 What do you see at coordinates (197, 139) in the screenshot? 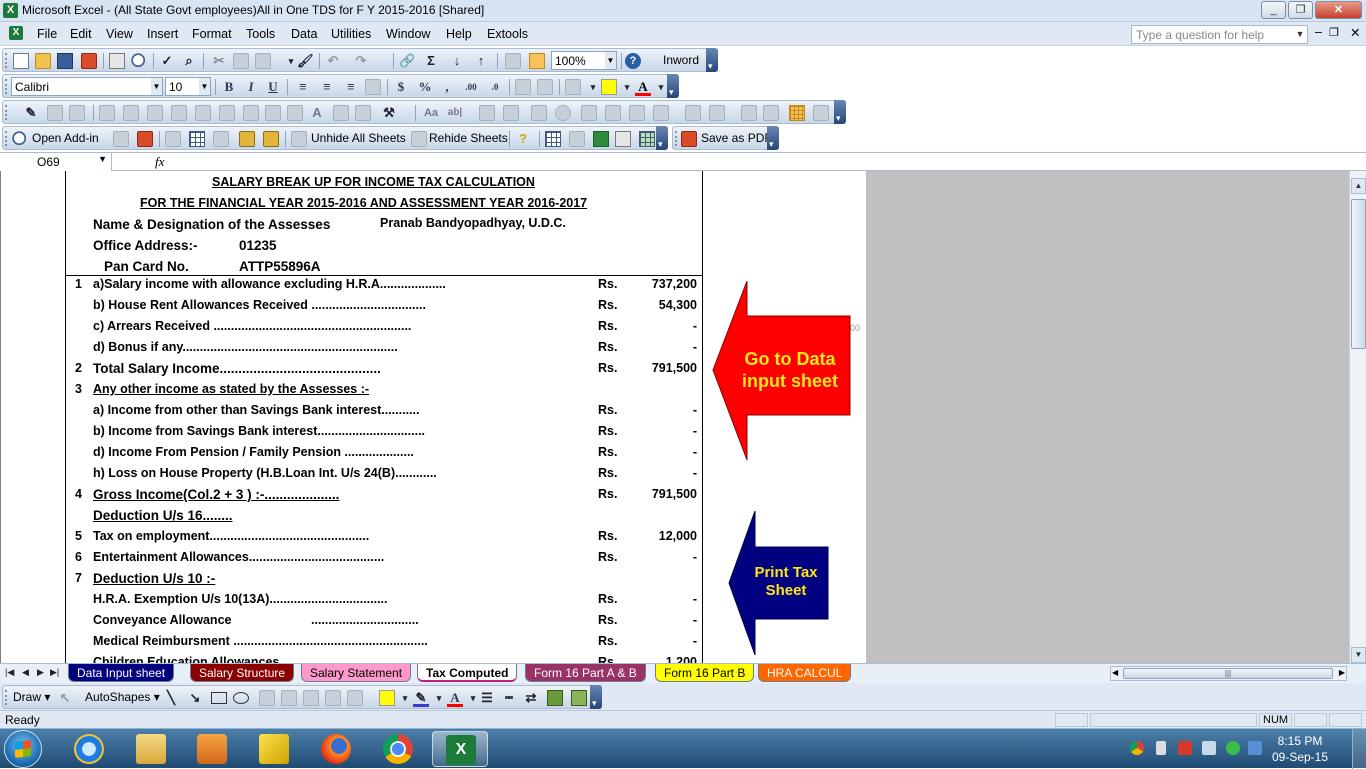
I see `grid-icon` at bounding box center [197, 139].